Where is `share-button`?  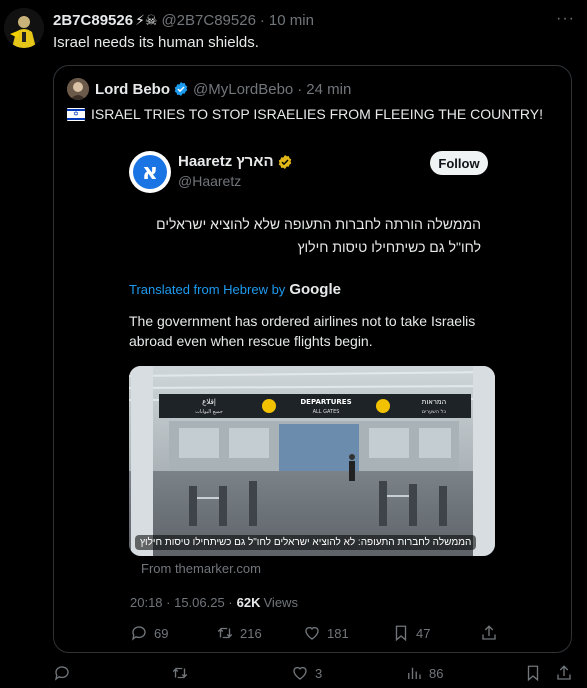
share-button is located at coordinates (567, 673).